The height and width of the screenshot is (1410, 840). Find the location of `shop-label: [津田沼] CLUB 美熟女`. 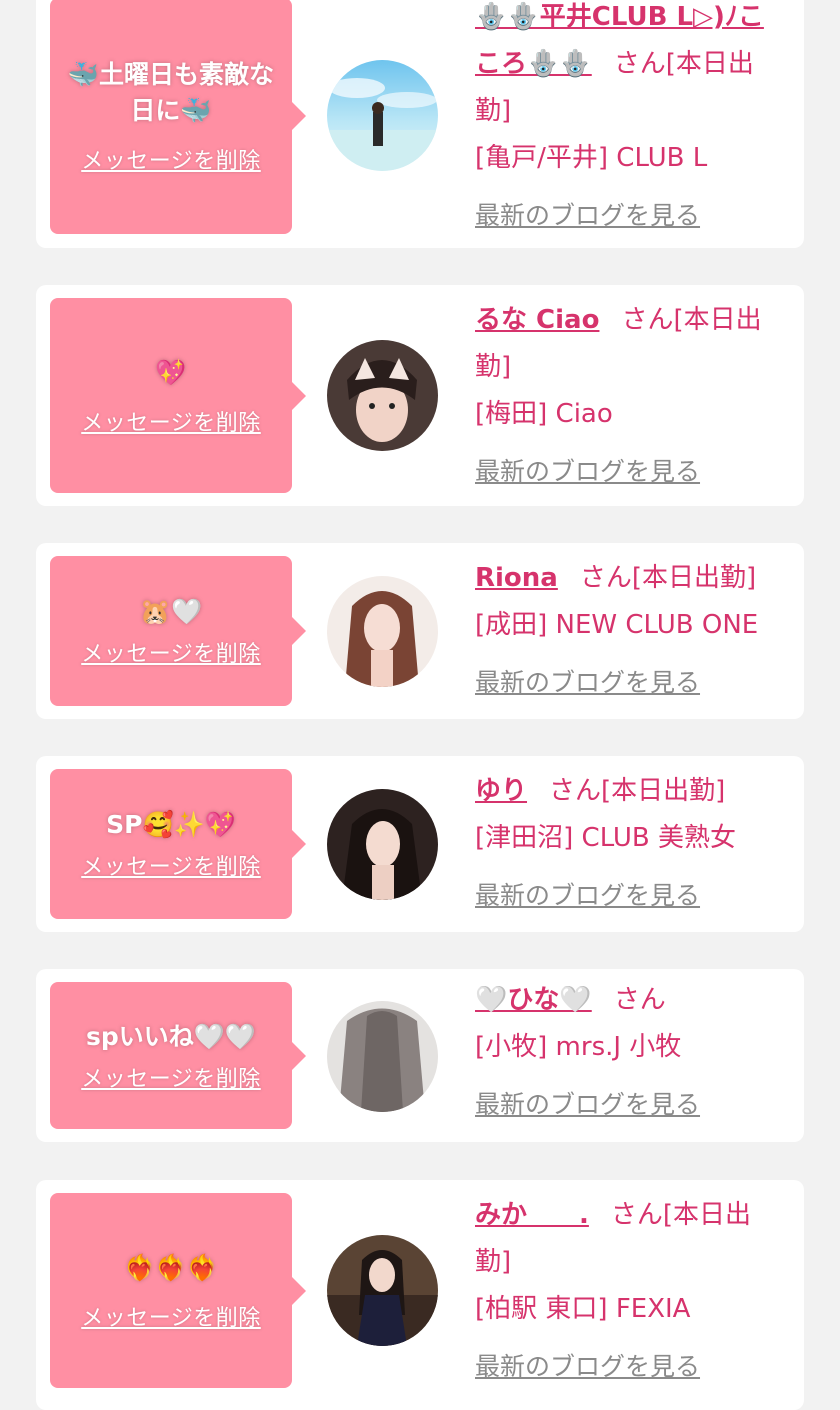

shop-label: [津田沼] CLUB 美熟女 is located at coordinates (606, 838).